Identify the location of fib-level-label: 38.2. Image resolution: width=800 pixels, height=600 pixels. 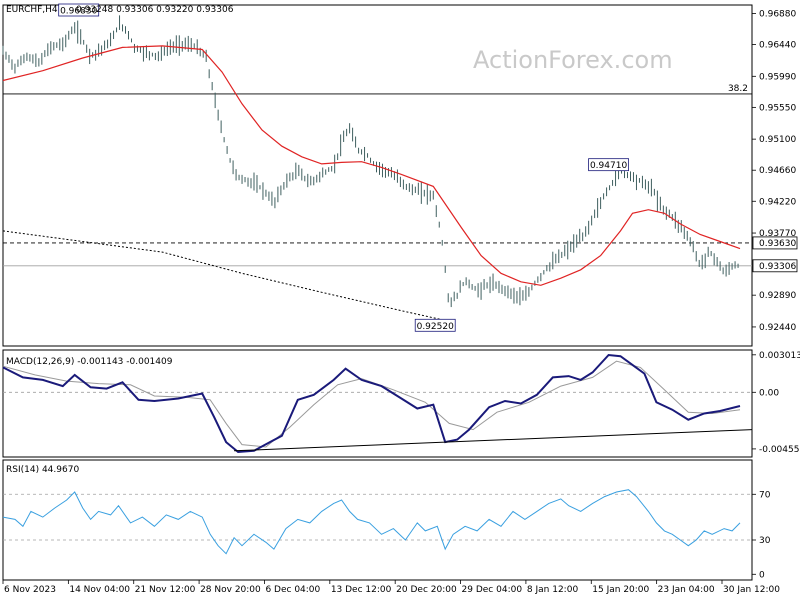
(738, 89).